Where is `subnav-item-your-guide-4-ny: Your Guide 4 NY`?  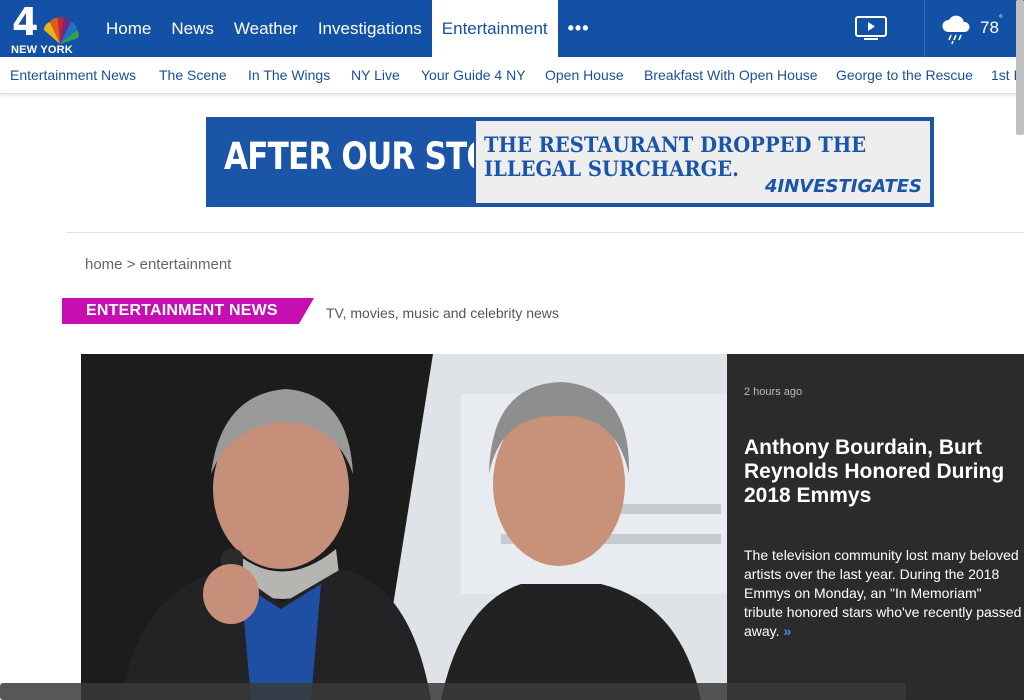 subnav-item-your-guide-4-ny: Your Guide 4 NY is located at coordinates (473, 75).